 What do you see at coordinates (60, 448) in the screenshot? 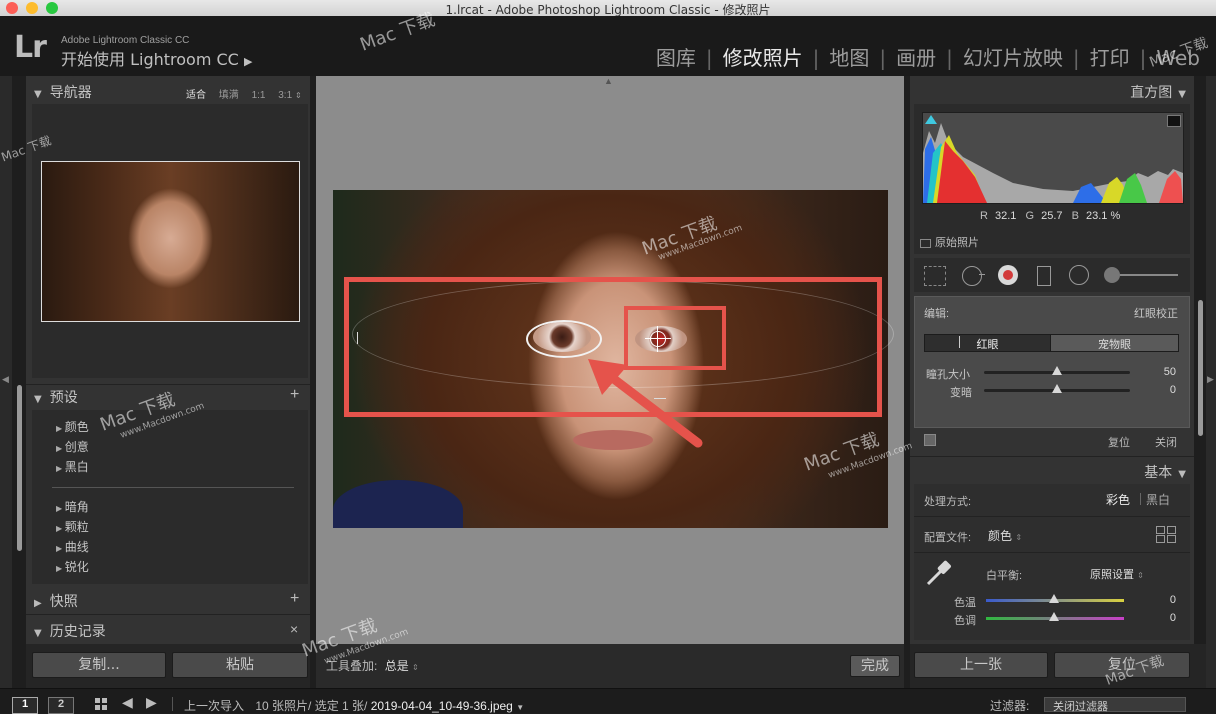
I see `expand-triangle-icon: ▶` at bounding box center [60, 448].